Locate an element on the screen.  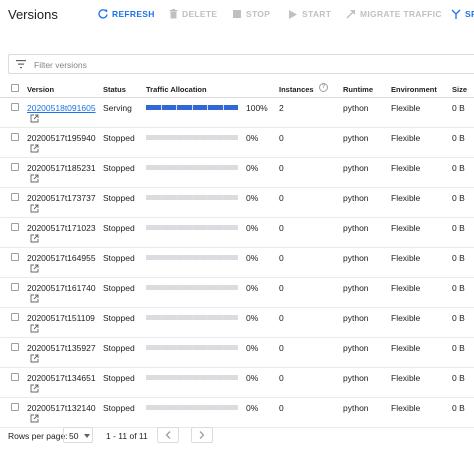
version-link: 20200517t195940 is located at coordinates (61, 138).